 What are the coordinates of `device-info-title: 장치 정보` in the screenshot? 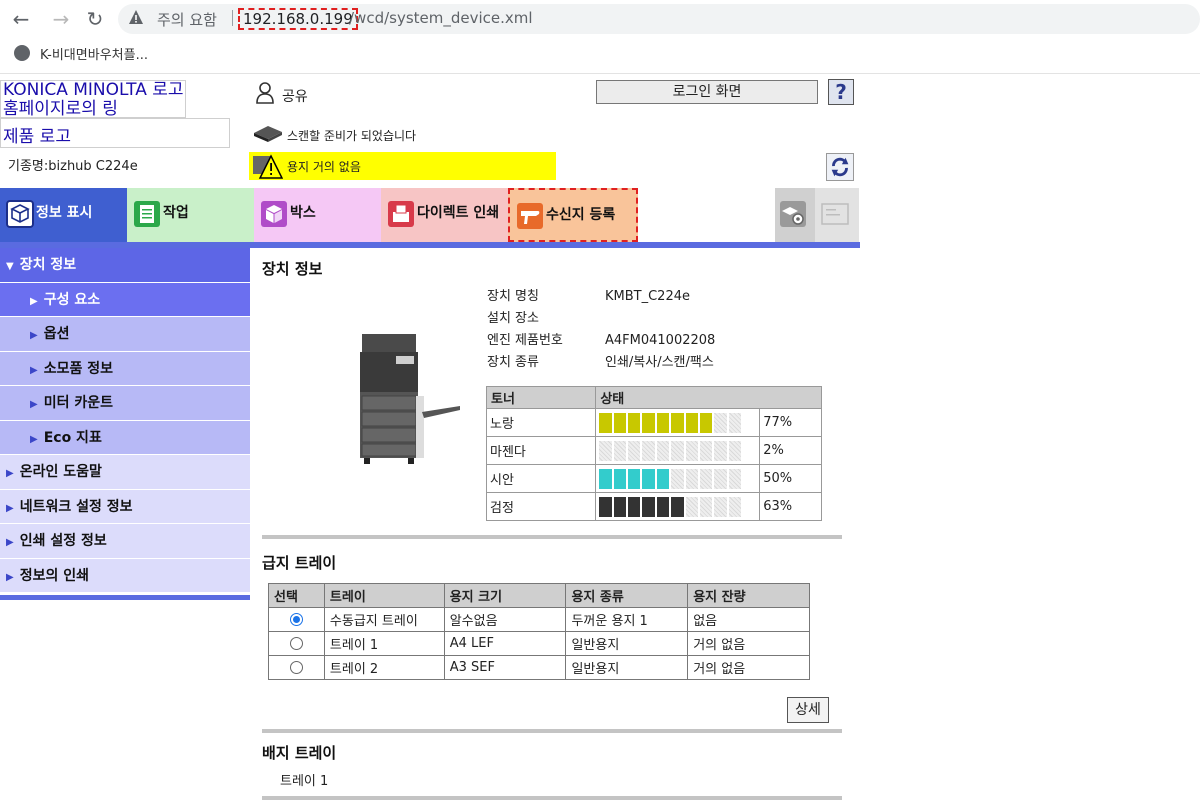 It's located at (292, 269).